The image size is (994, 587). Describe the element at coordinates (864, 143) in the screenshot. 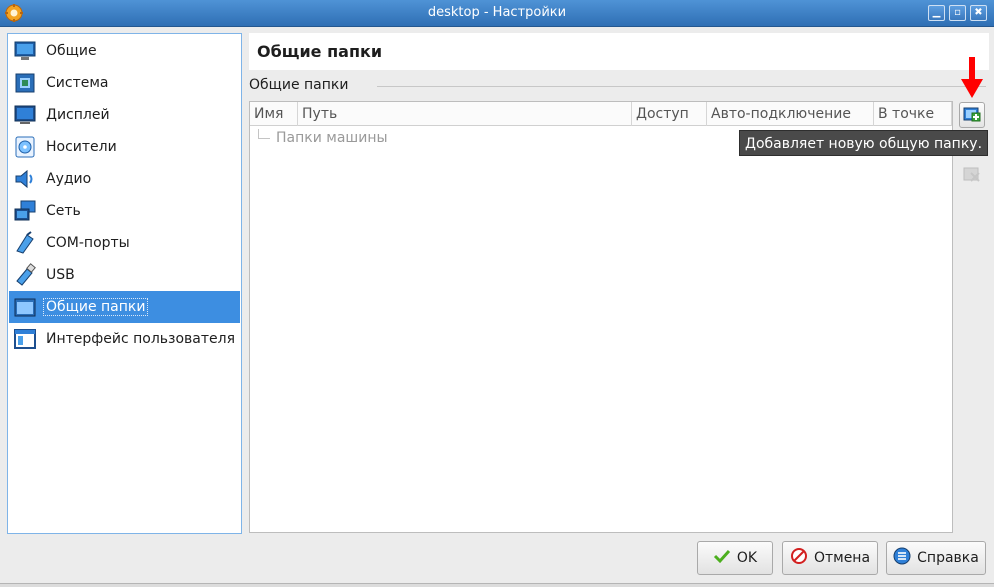

I see `tooltip: Добавляет новую общую папку.` at that location.